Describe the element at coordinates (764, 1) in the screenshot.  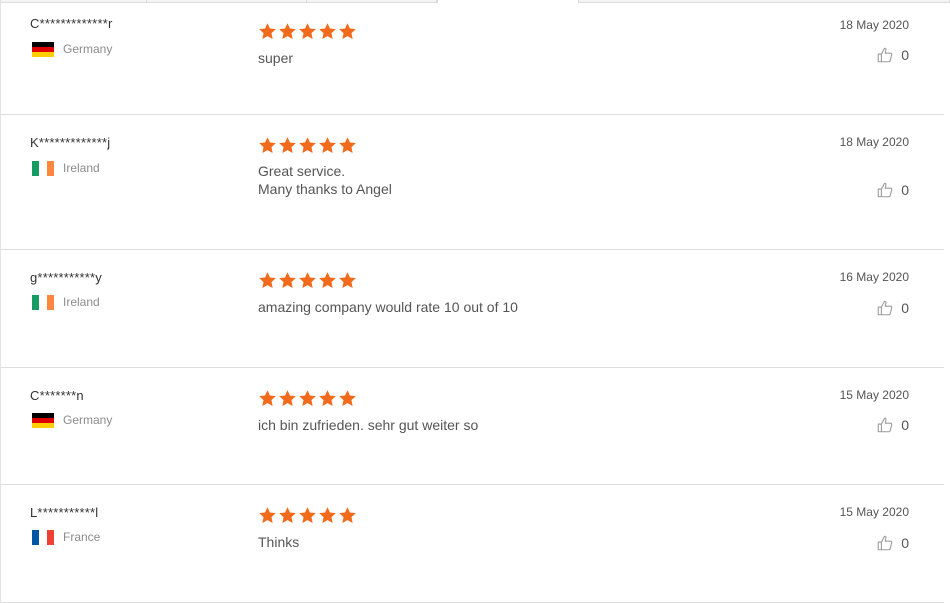
I see `tab-strip-rest` at that location.